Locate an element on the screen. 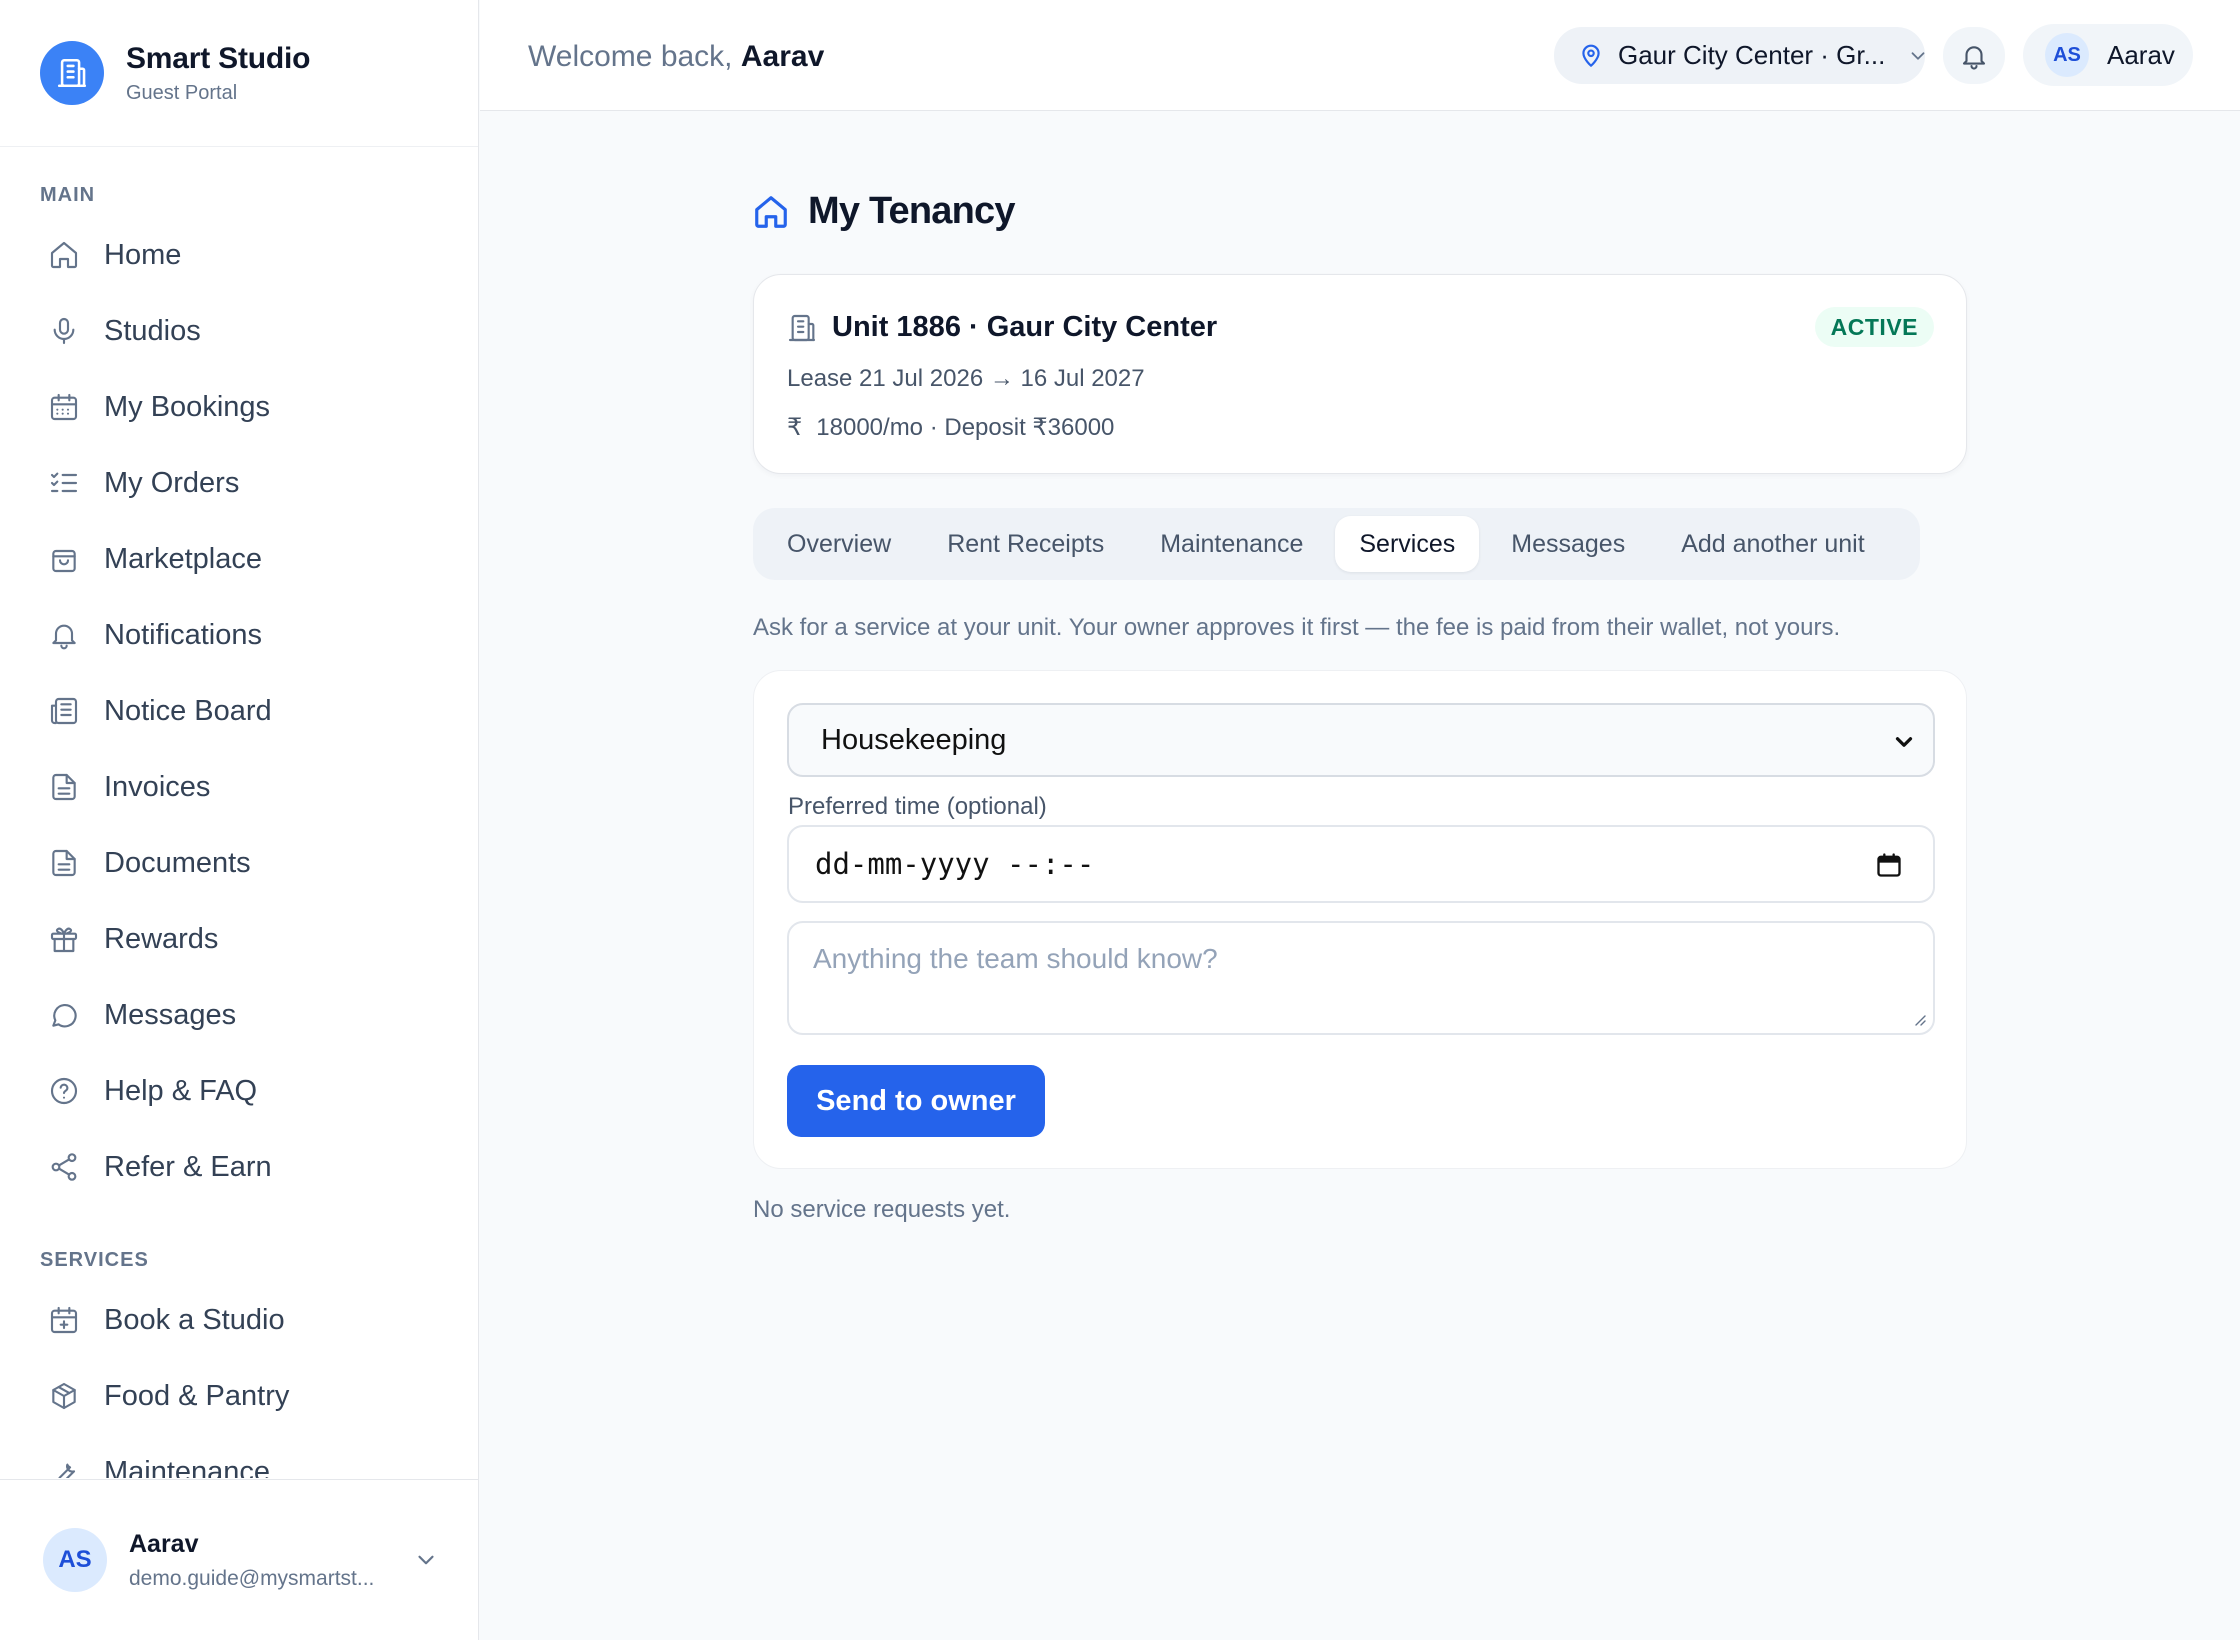  sidebar-item-label: Refer & Earn is located at coordinates (188, 1166).